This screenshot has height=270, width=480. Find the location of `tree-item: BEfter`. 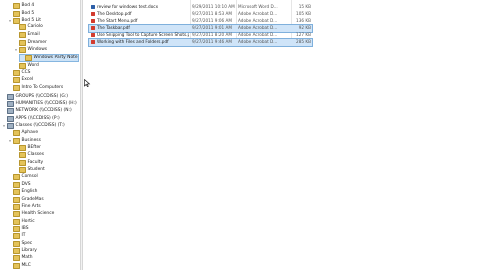

tree-item: BEfter is located at coordinates (27, 148).